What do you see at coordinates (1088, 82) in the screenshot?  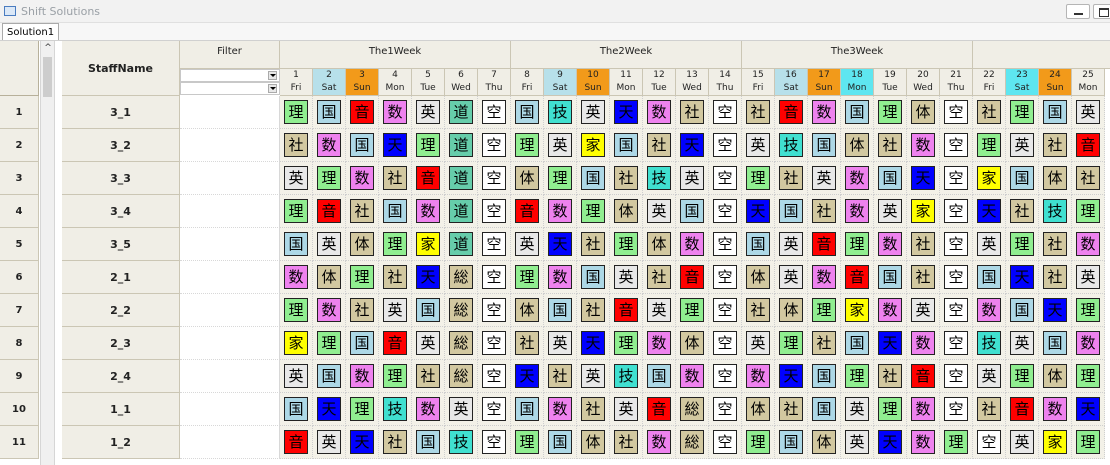 I see `day-header: 25 Mon` at bounding box center [1088, 82].